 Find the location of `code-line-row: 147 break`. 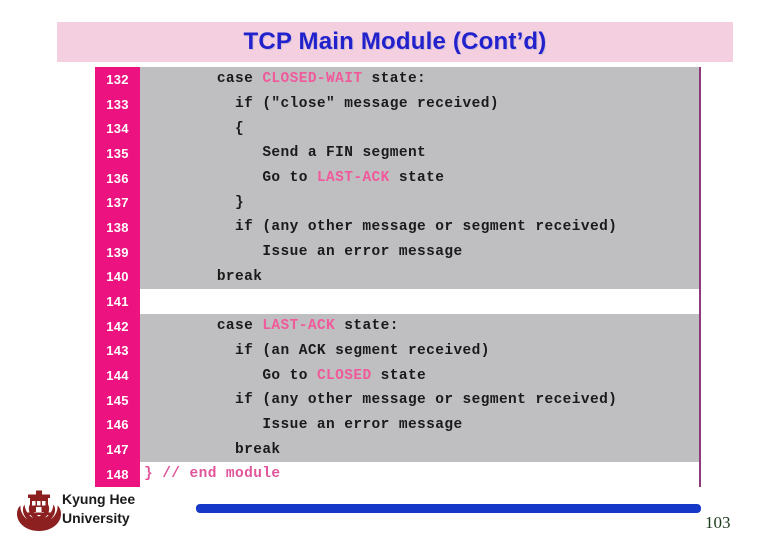

code-line-row: 147 break is located at coordinates (397, 449).